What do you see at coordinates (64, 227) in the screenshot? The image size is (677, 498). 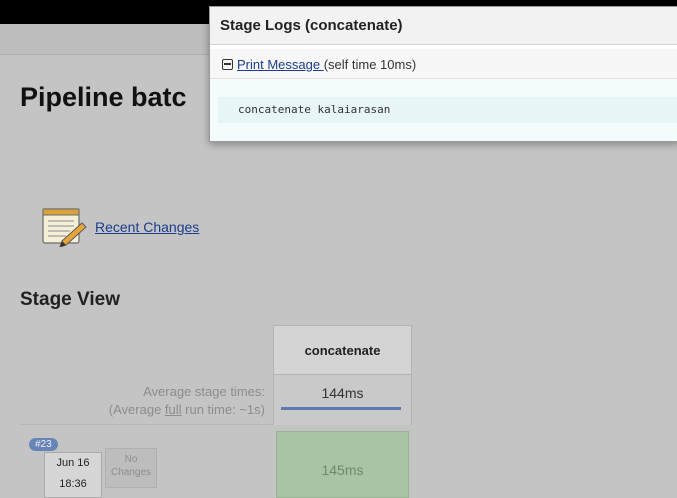 I see `notepad-icon` at bounding box center [64, 227].